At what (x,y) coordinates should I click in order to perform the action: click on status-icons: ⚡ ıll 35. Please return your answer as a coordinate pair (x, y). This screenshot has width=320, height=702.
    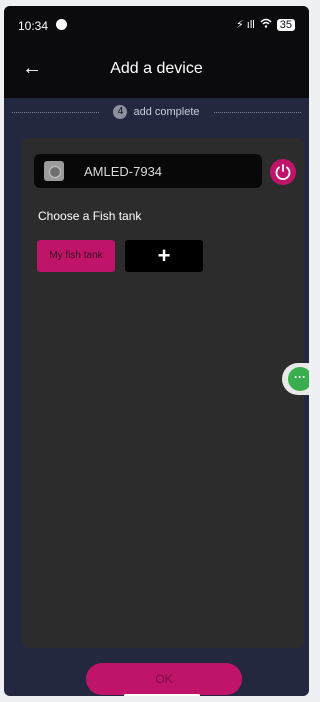
    Looking at the image, I should click on (265, 24).